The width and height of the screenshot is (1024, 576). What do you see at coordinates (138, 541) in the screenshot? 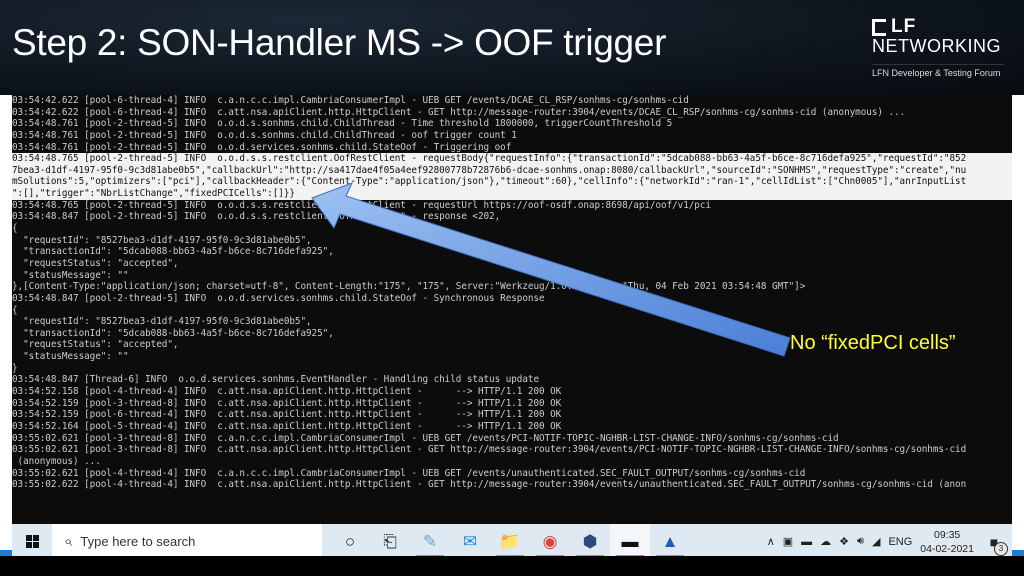
I see `search-placeholder: Type here to search` at bounding box center [138, 541].